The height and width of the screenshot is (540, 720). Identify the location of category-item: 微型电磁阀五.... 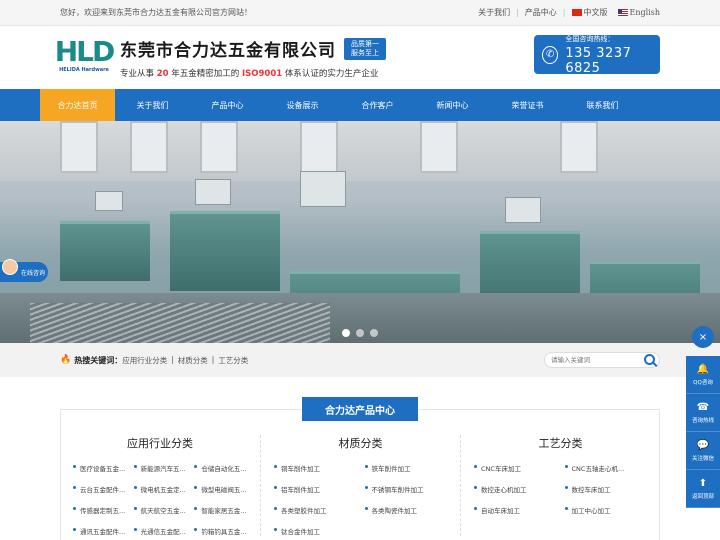
(220, 489).